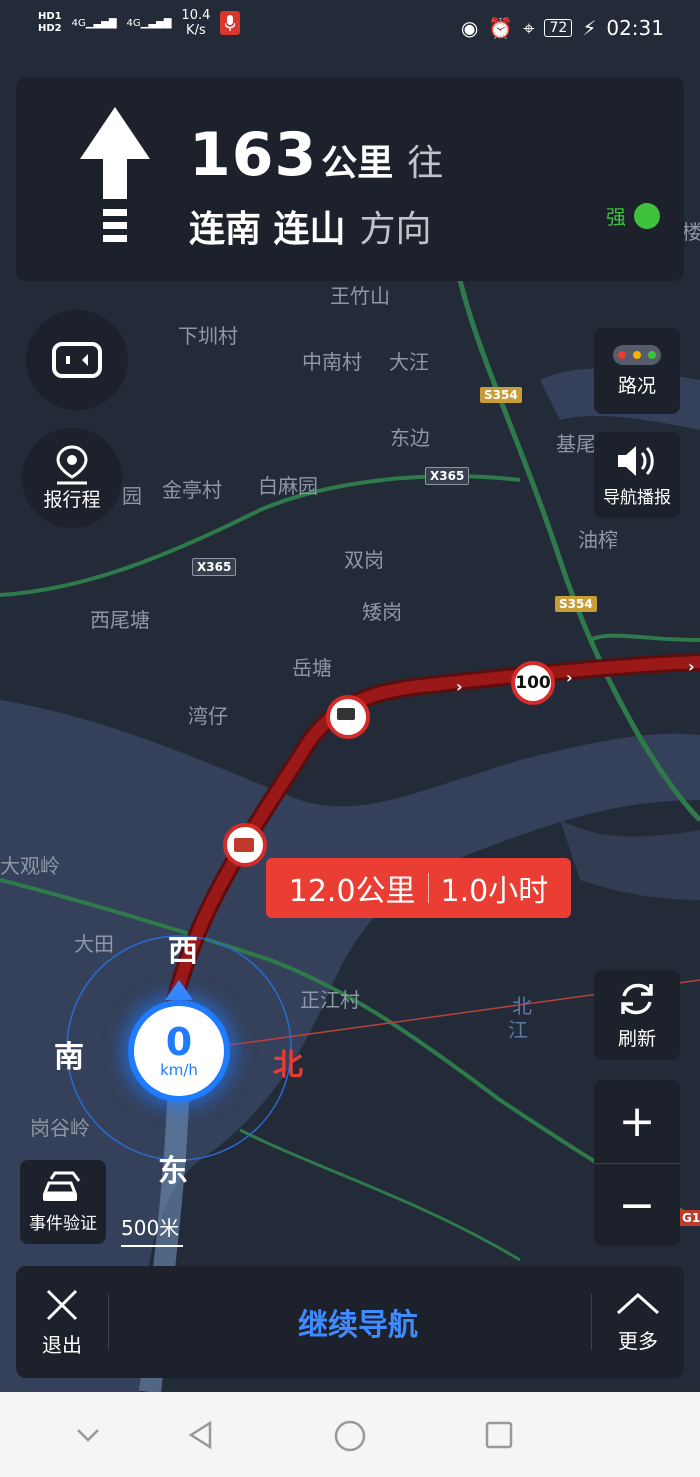 This screenshot has height=1477, width=700. What do you see at coordinates (115, 174) in the screenshot?
I see `straight-arrow-icon` at bounding box center [115, 174].